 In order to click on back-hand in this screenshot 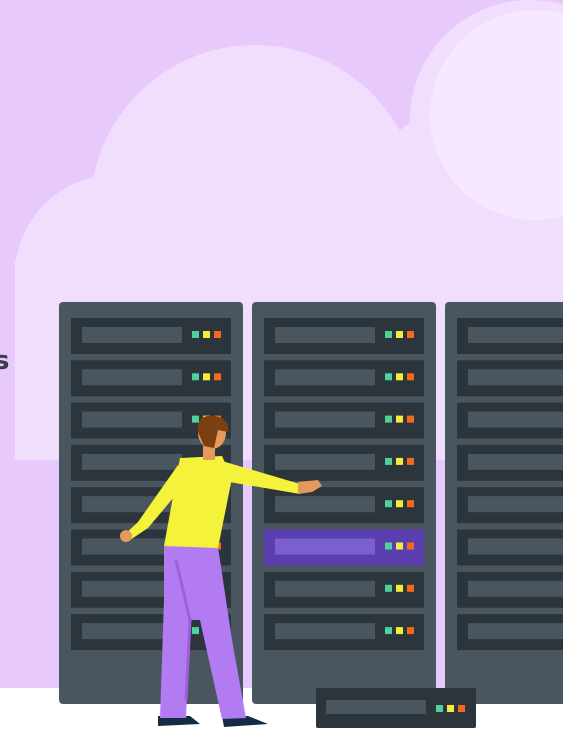, I will do `click(126, 536)`.